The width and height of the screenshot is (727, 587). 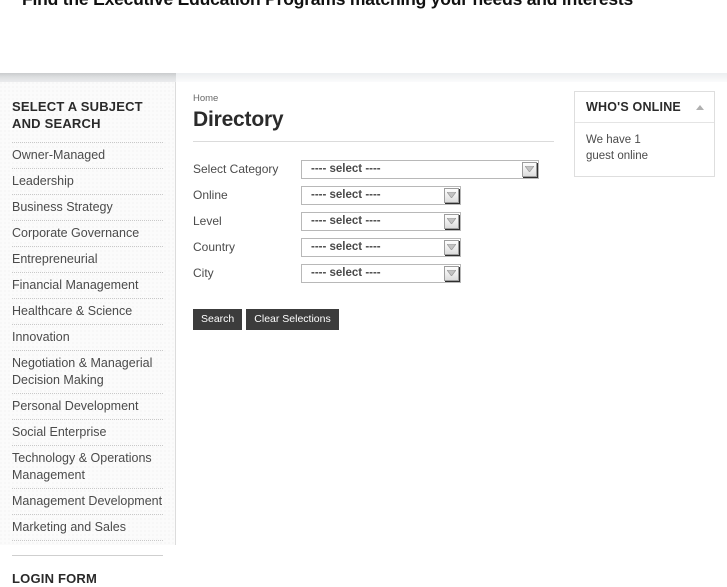 I want to click on sidebar-item-label: Business Strategy, so click(x=87, y=207).